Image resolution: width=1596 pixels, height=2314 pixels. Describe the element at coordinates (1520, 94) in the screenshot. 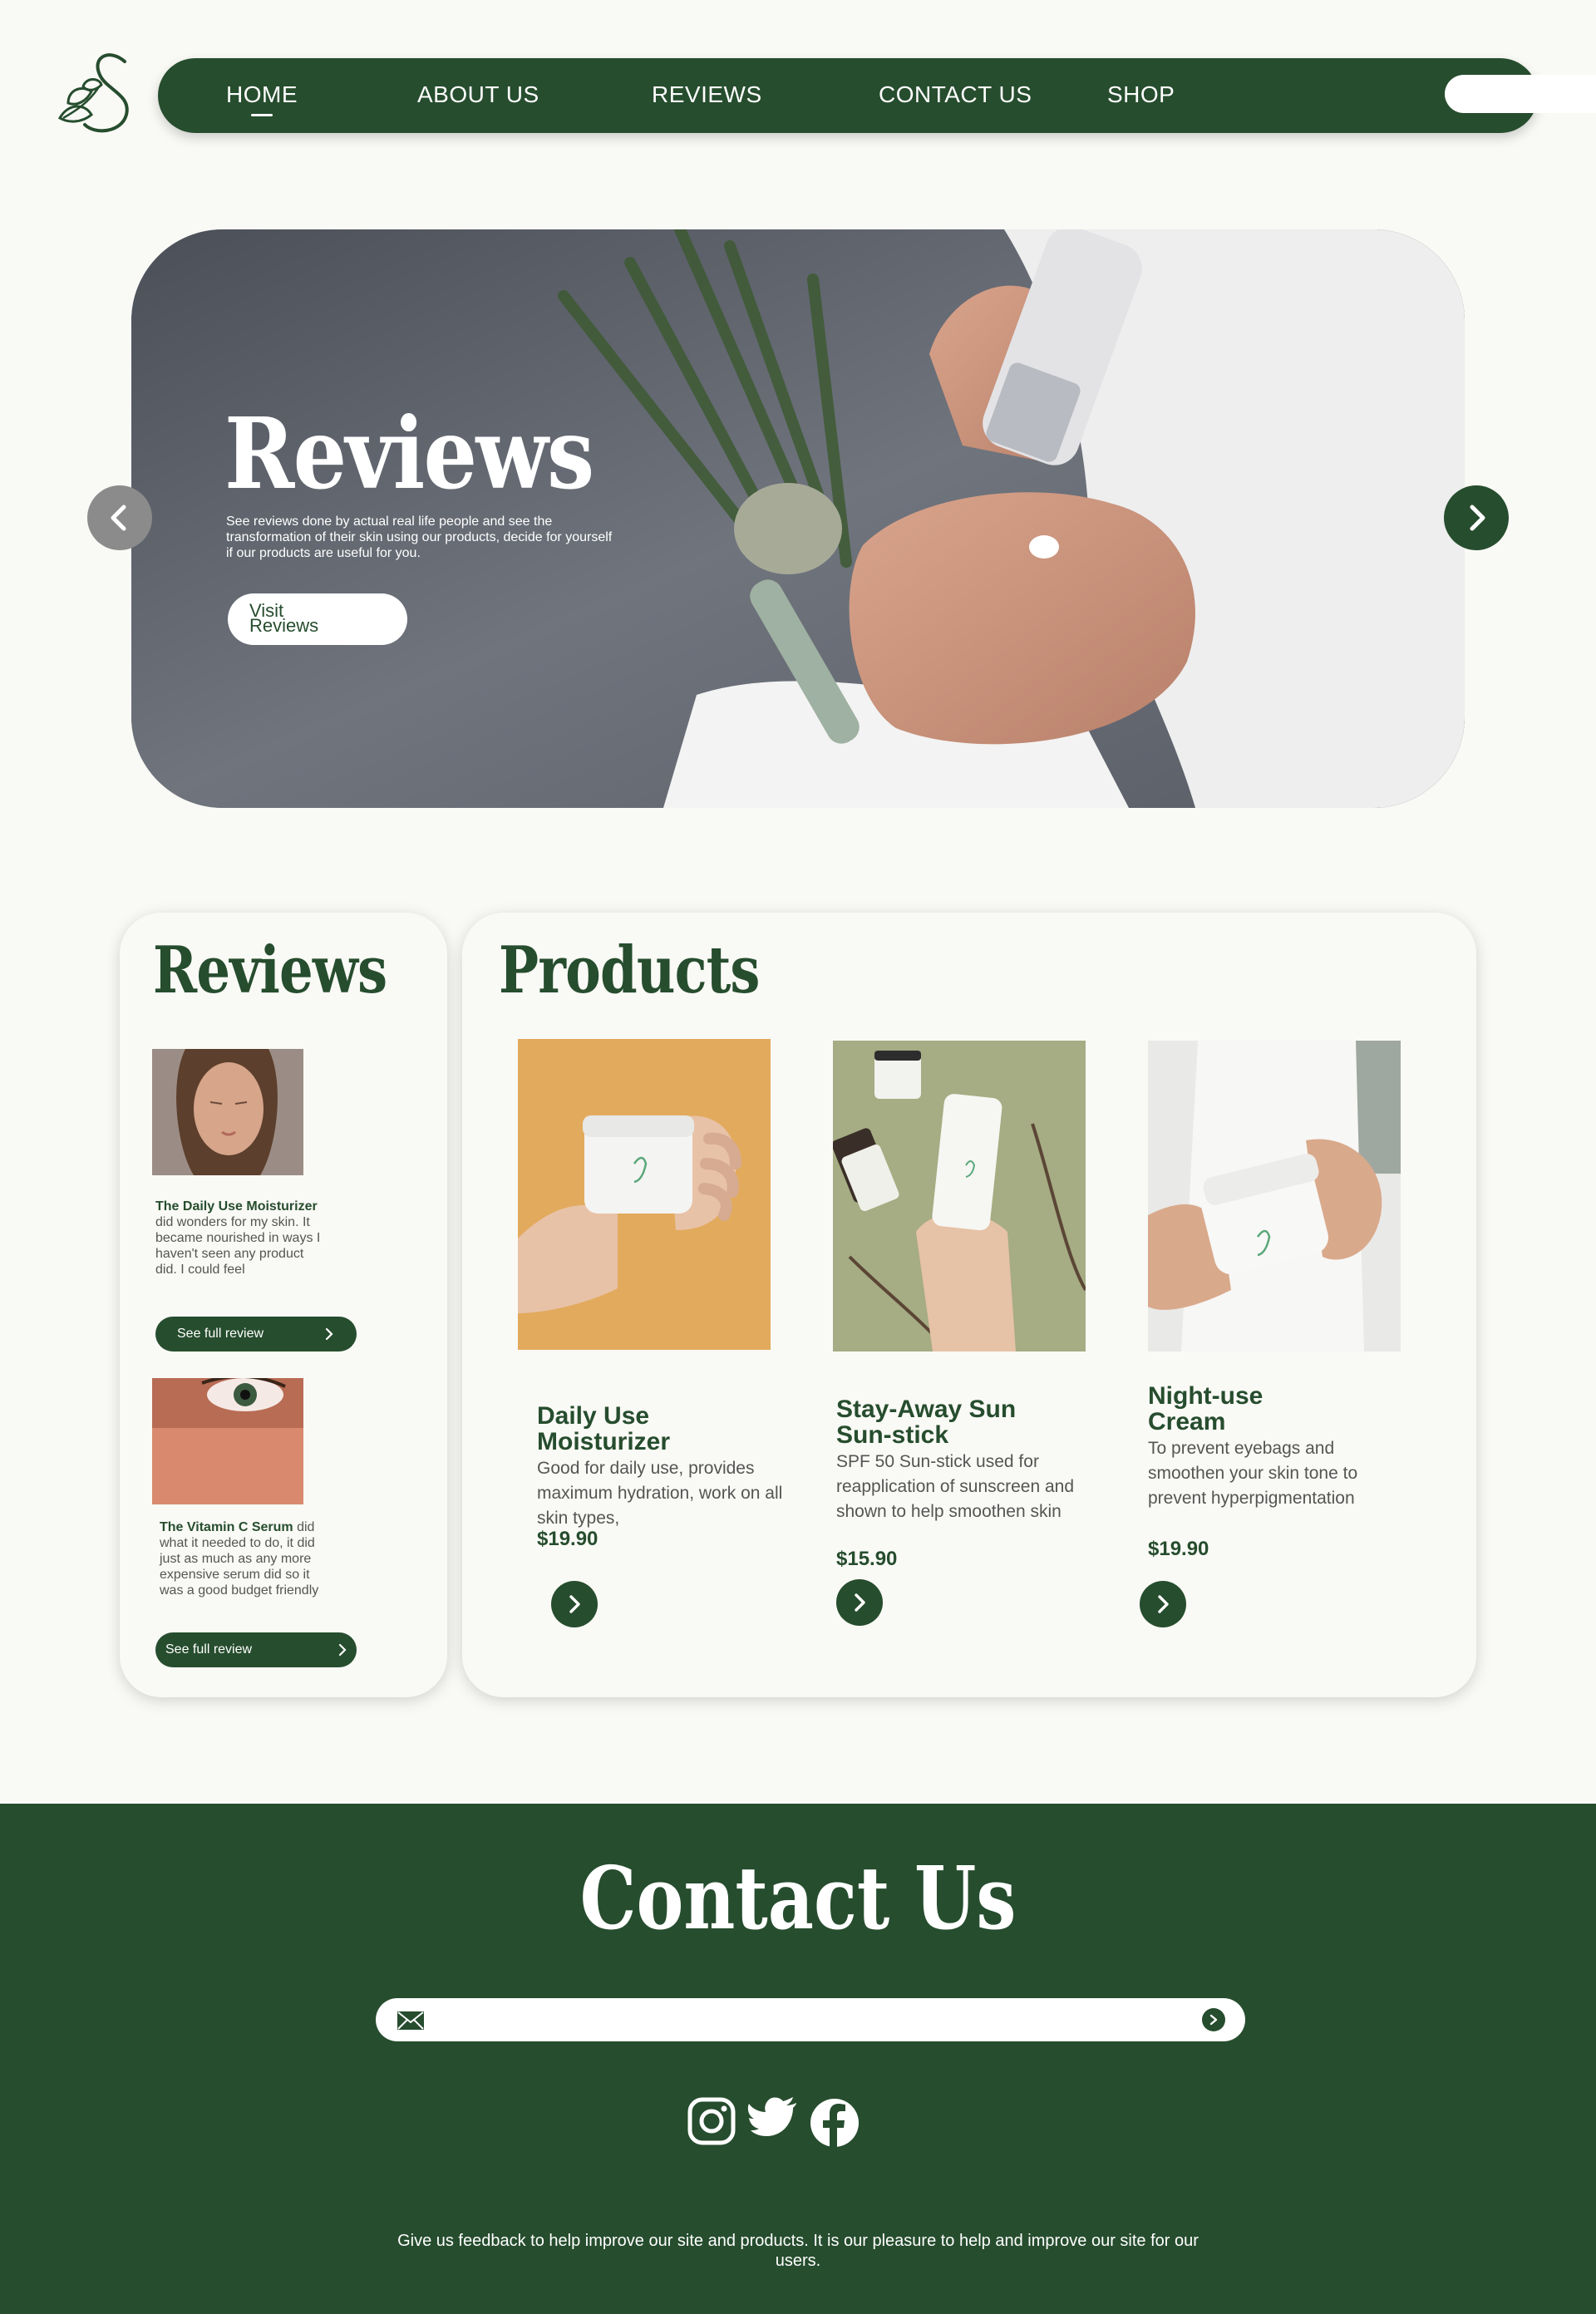

I see `search-input` at that location.